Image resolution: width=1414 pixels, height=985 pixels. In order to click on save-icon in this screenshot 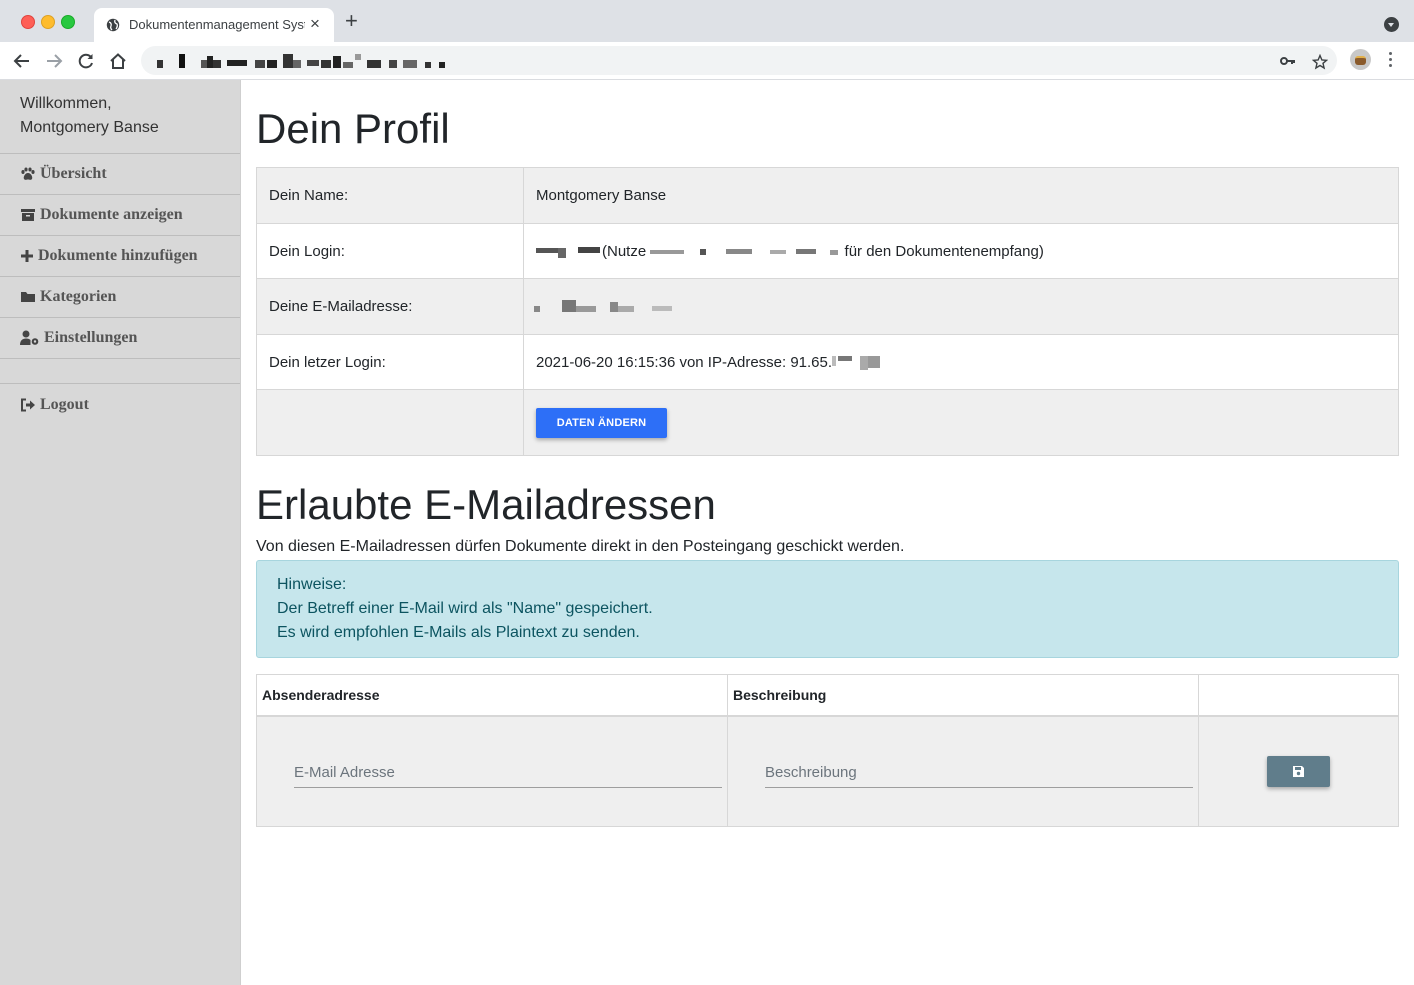, I will do `click(1298, 771)`.